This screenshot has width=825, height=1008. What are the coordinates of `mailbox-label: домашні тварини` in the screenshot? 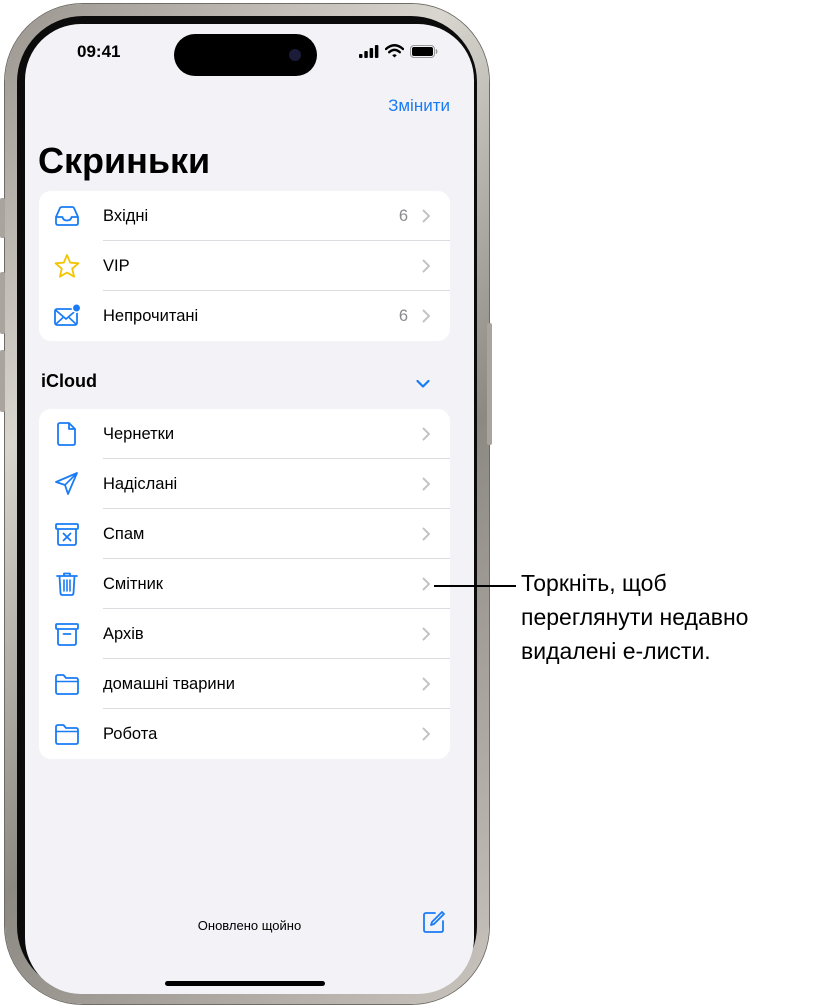 It's located at (169, 683).